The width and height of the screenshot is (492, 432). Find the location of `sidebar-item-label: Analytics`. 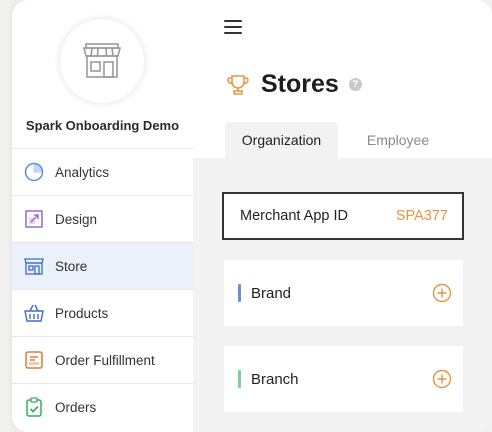

sidebar-item-label: Analytics is located at coordinates (82, 172).